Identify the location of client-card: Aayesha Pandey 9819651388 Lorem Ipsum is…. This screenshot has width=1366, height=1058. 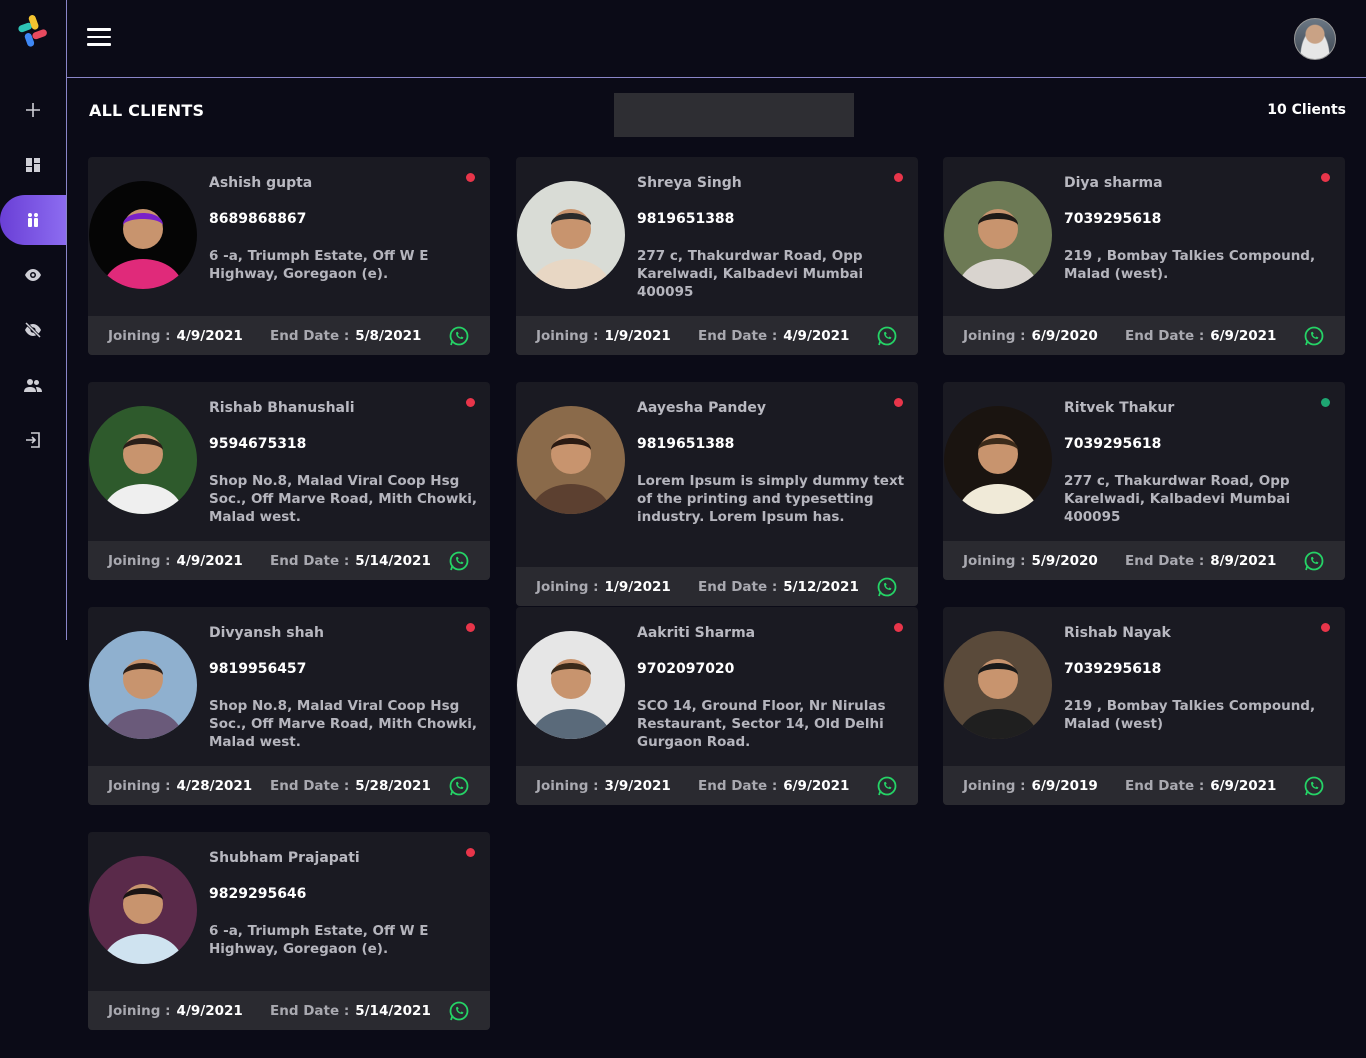
(717, 494).